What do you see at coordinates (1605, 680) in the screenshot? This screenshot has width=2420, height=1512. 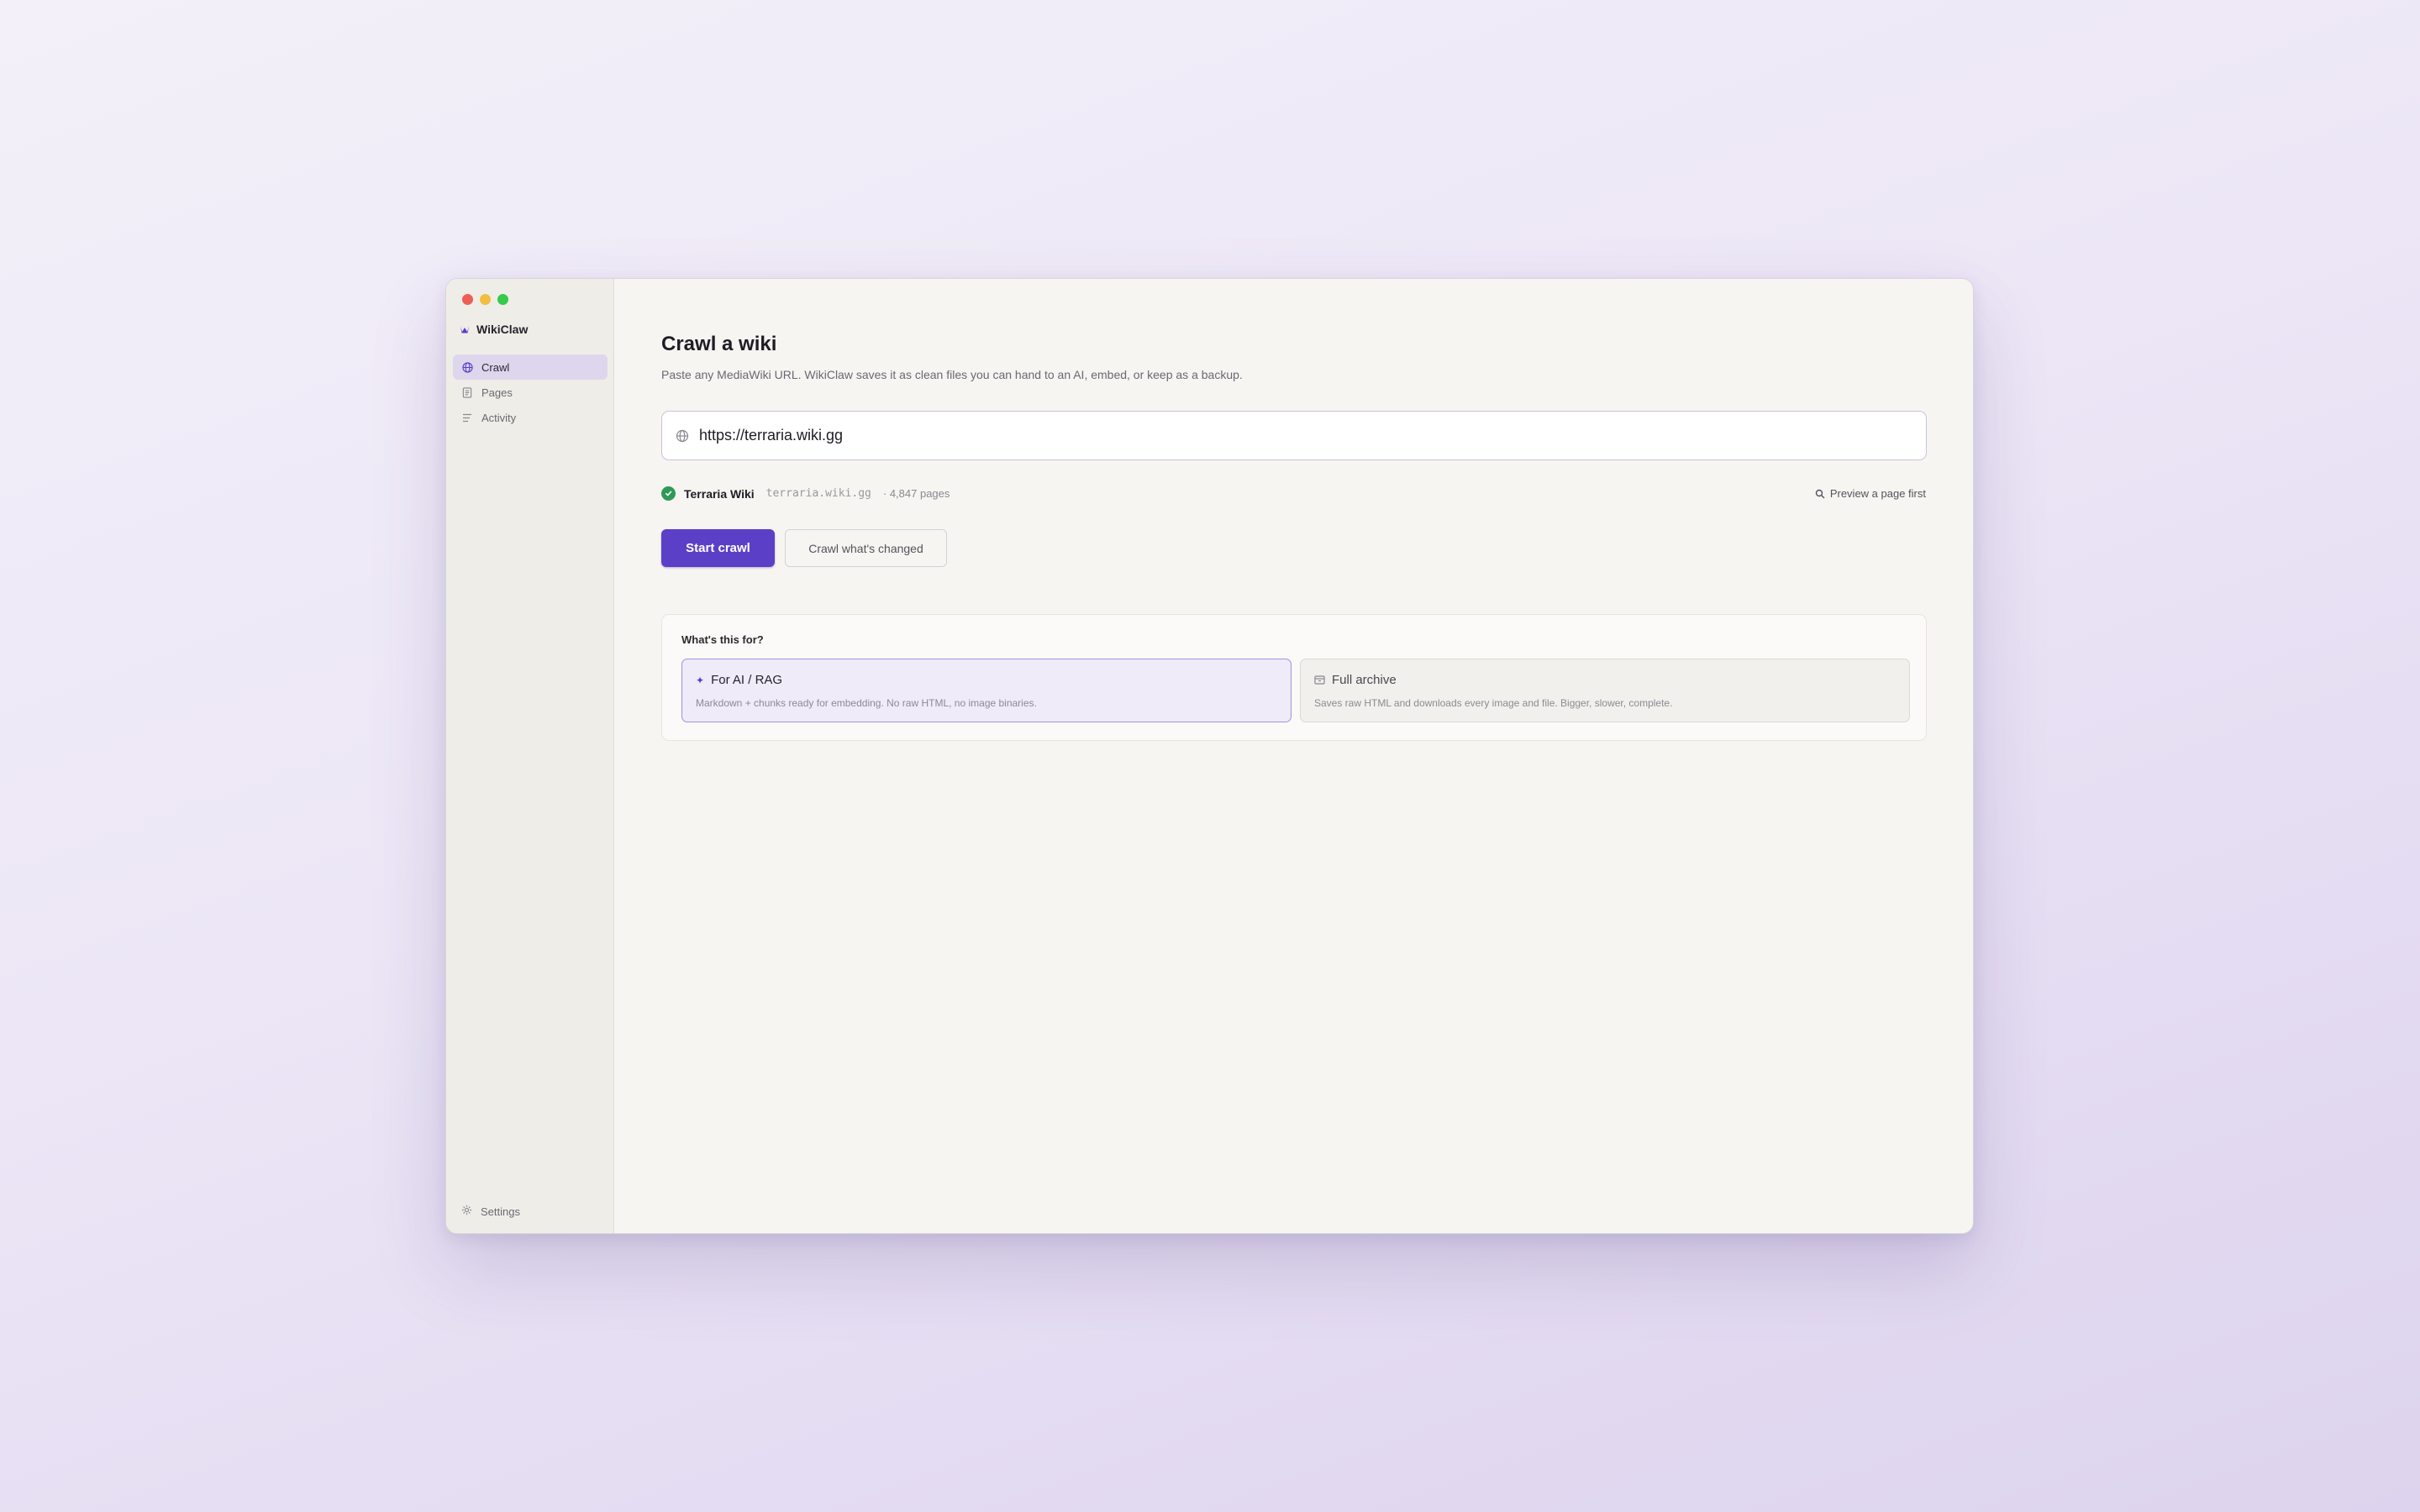 I see `option-header: Full archive` at bounding box center [1605, 680].